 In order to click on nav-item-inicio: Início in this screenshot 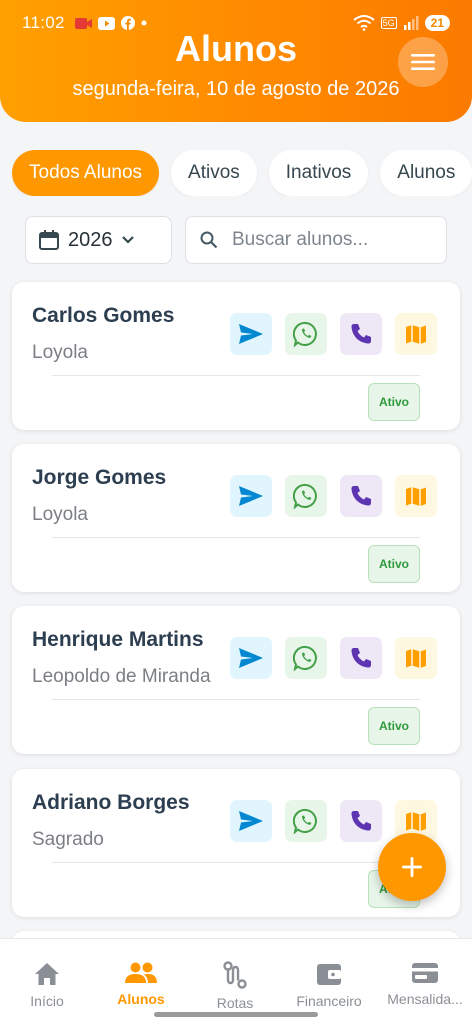, I will do `click(47, 981)`.